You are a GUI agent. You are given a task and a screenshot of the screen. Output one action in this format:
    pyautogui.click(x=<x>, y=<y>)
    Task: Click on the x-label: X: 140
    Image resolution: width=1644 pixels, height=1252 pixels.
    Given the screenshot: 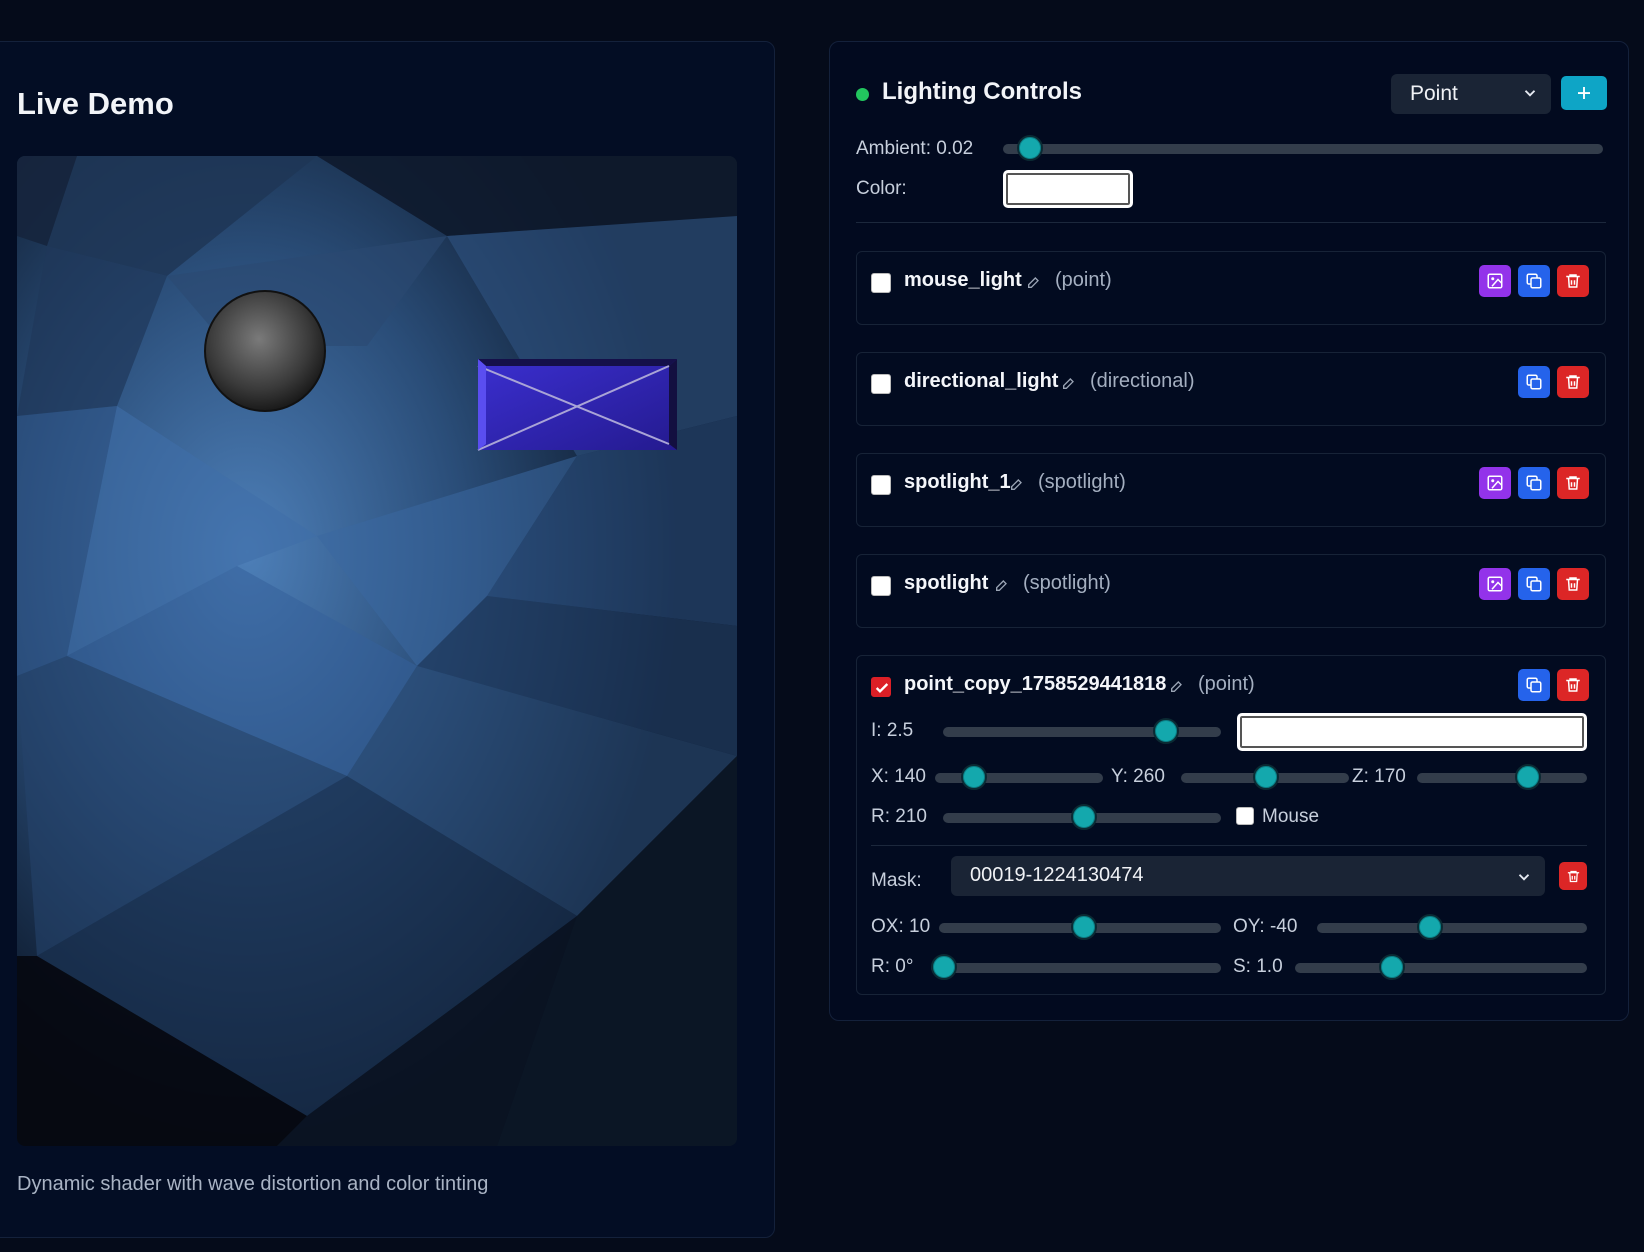 What is the action you would take?
    pyautogui.click(x=898, y=776)
    